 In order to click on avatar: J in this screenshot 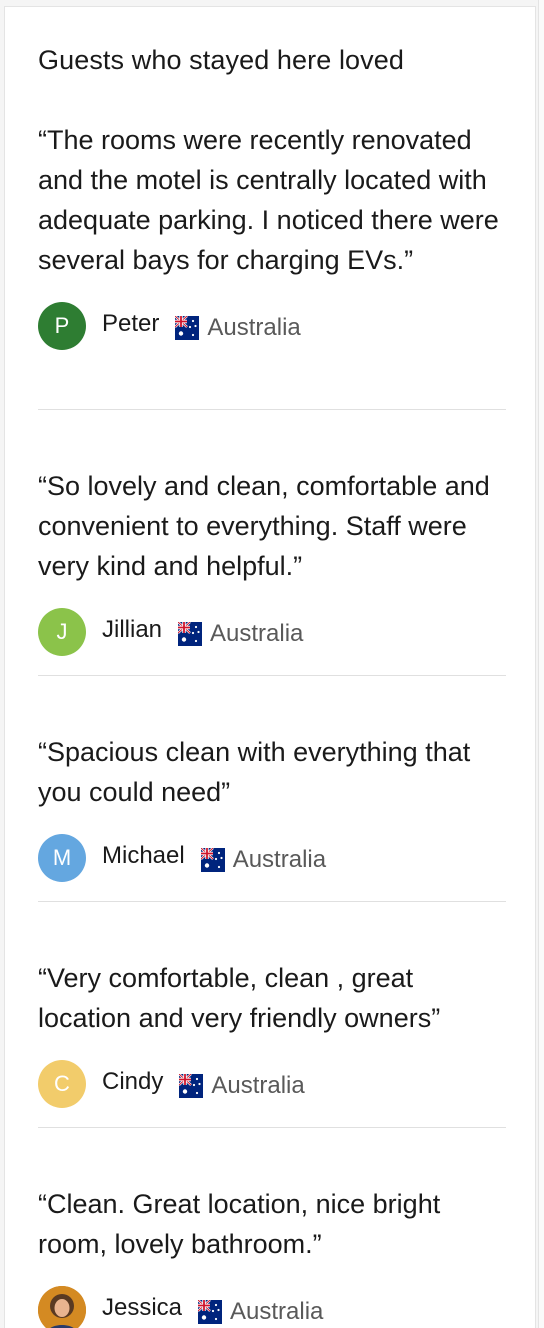, I will do `click(62, 632)`.